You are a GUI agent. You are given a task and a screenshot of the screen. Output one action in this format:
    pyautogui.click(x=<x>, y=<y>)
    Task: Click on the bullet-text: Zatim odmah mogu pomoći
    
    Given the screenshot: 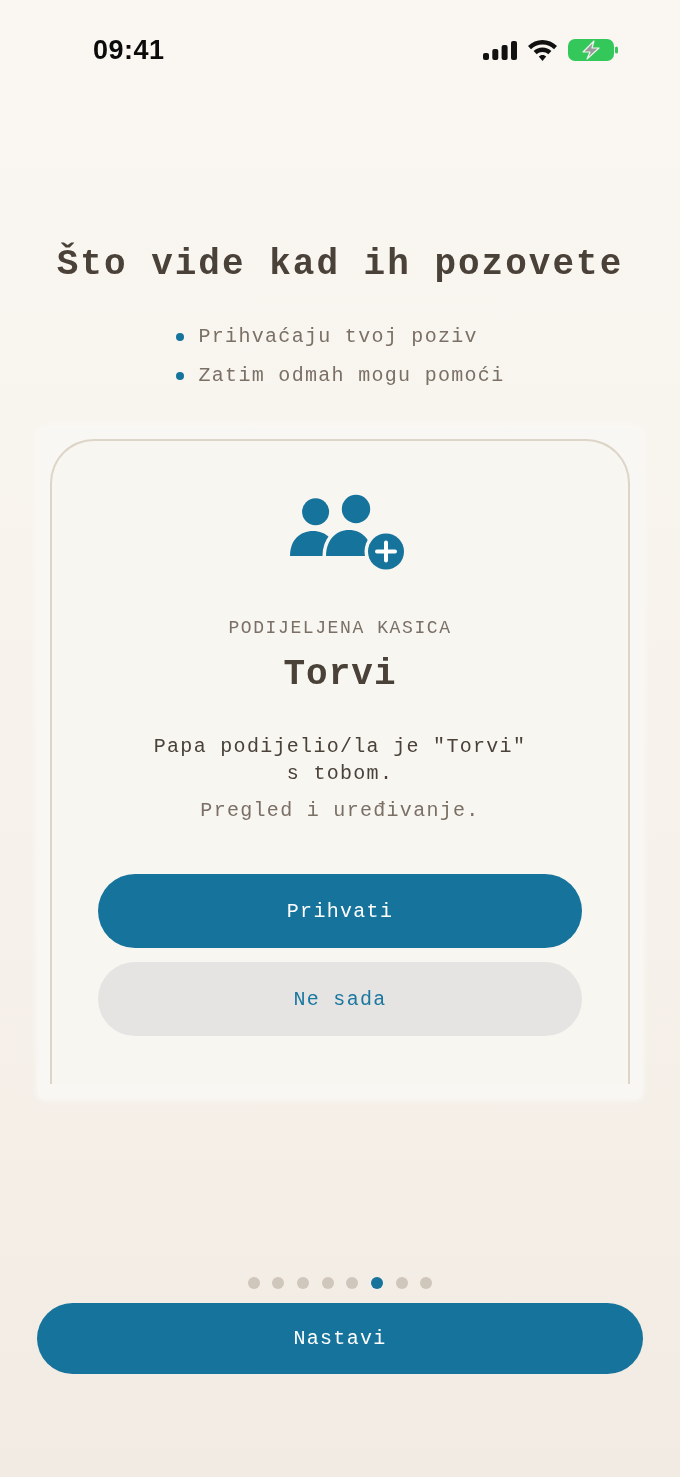 What is the action you would take?
    pyautogui.click(x=351, y=375)
    